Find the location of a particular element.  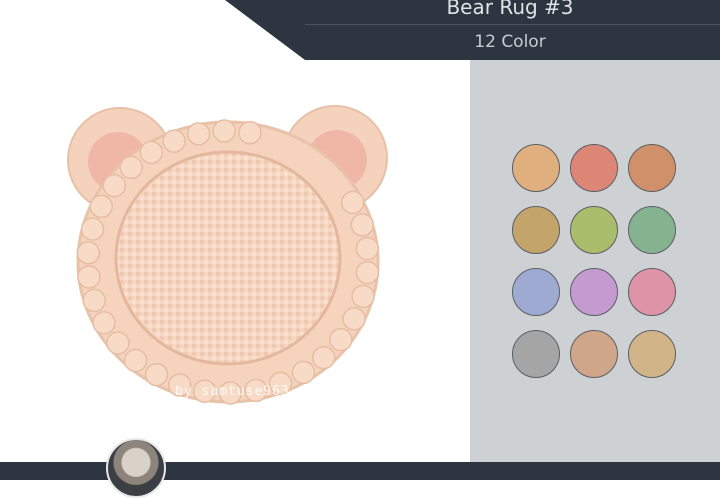

author-avatar-icon is located at coordinates (136, 468).